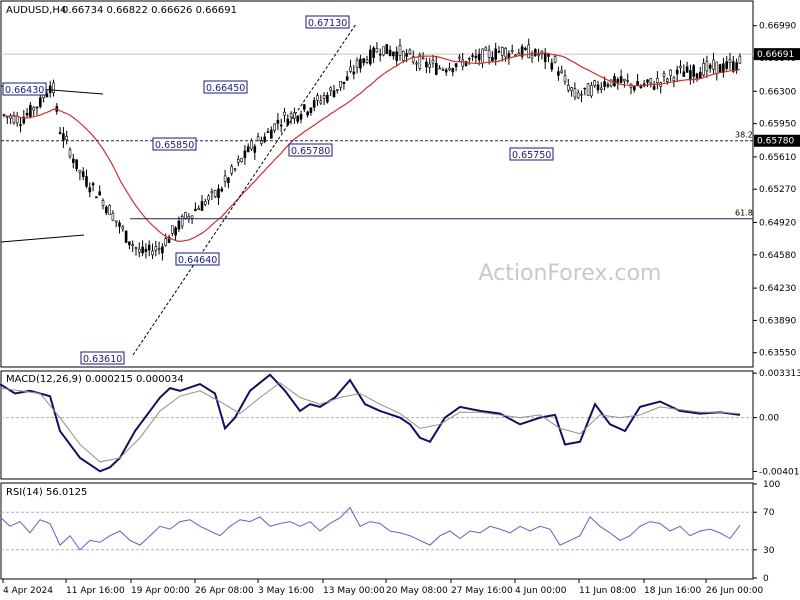 This screenshot has height=600, width=800. Describe the element at coordinates (24, 90) in the screenshot. I see `price-label-text: 0.66430` at that location.